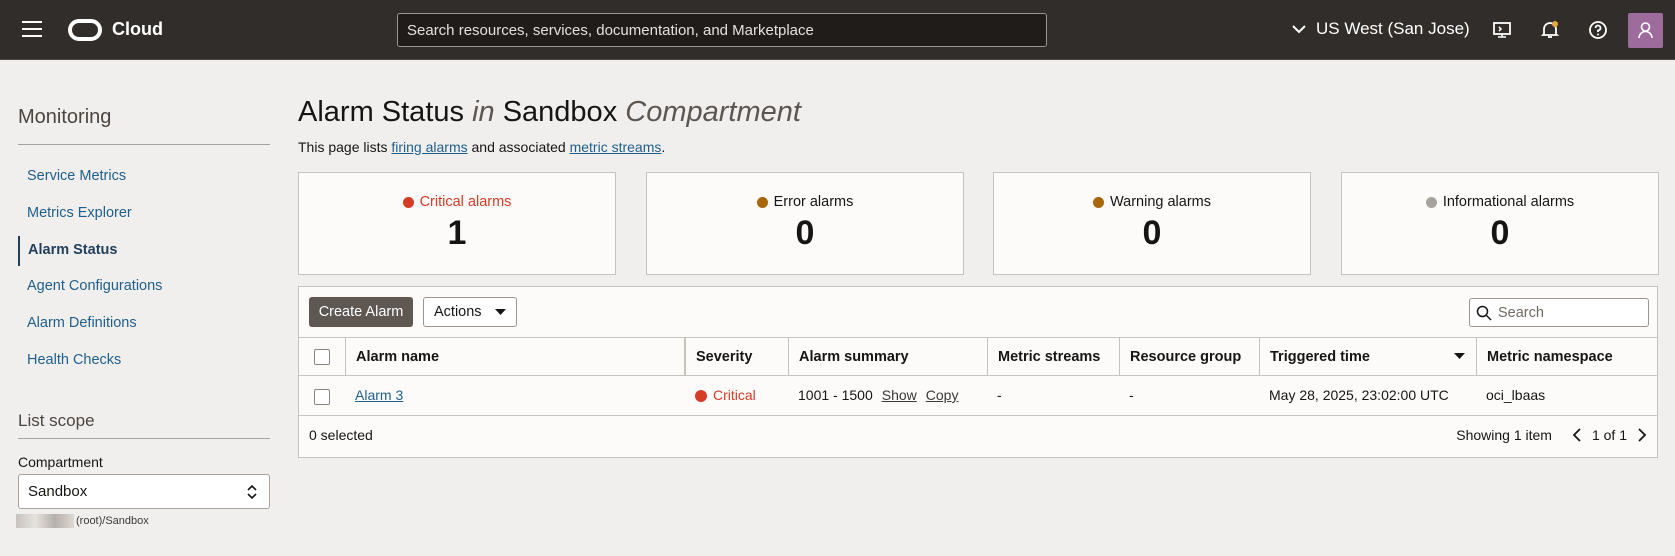 This screenshot has width=1675, height=556. What do you see at coordinates (1642, 435) in the screenshot?
I see `chevron-right-icon` at bounding box center [1642, 435].